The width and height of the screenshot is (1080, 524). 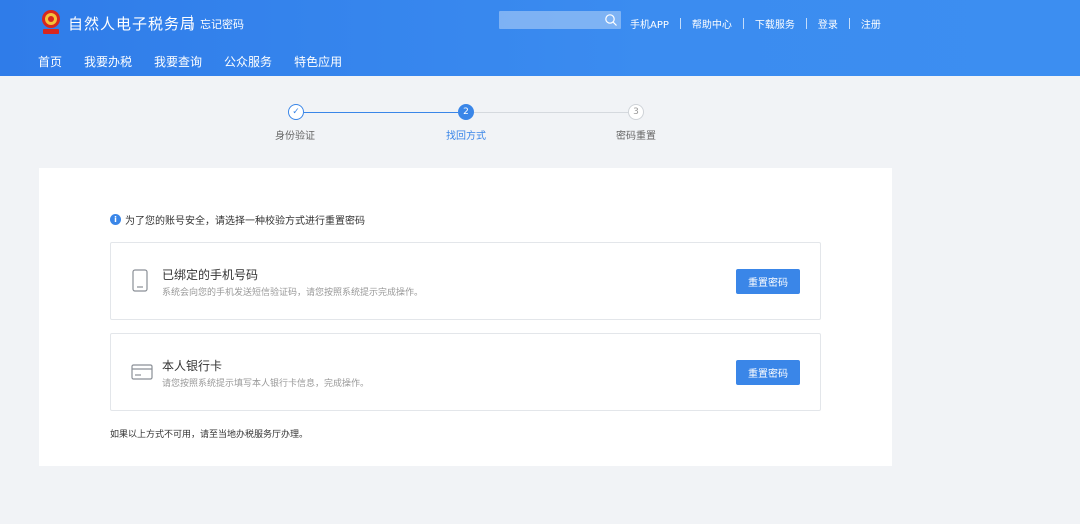 I want to click on mobile-app-link: 手机APP, so click(x=649, y=23).